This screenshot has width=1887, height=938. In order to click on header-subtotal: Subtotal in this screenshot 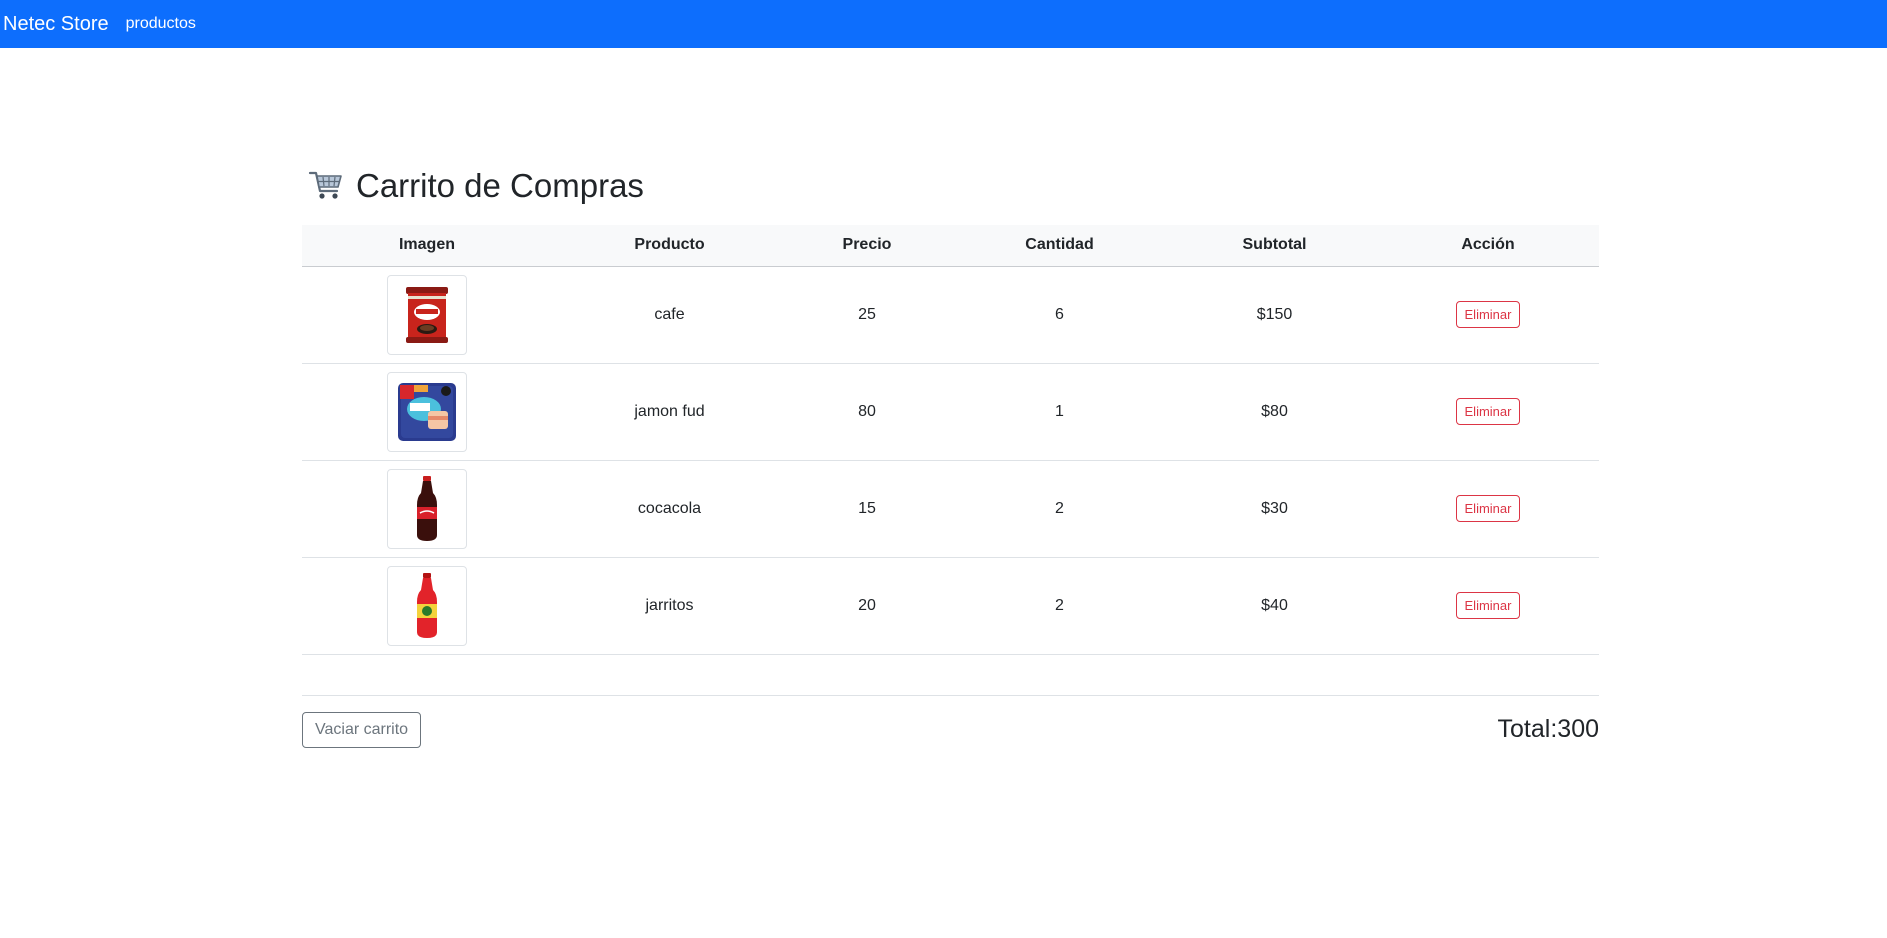, I will do `click(1274, 246)`.